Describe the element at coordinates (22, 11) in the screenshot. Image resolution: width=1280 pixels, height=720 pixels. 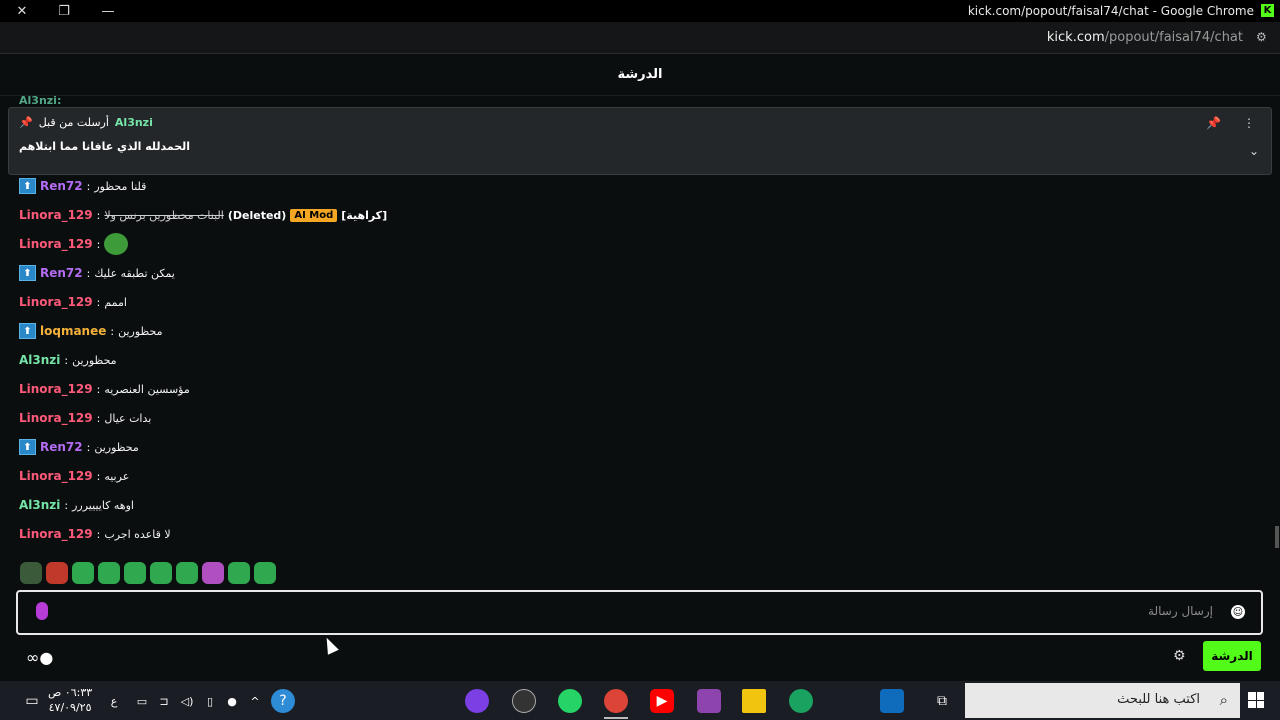
I see `close-icon: ✕` at that location.